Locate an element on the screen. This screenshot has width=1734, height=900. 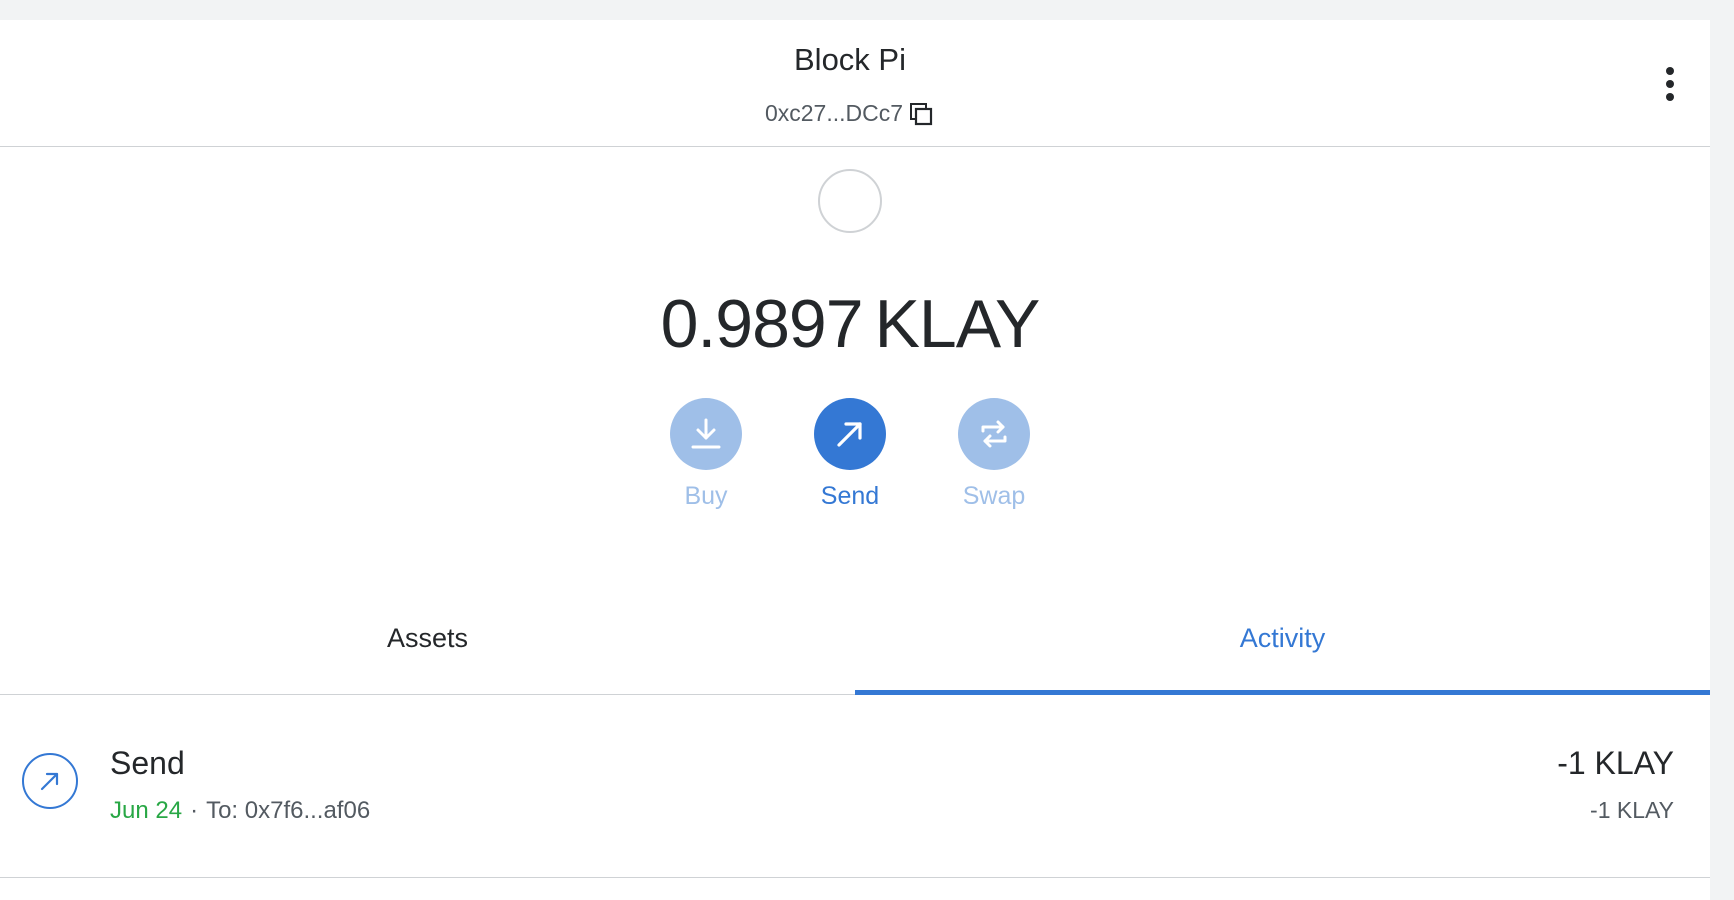
activity-date: Jun 24 is located at coordinates (146, 810).